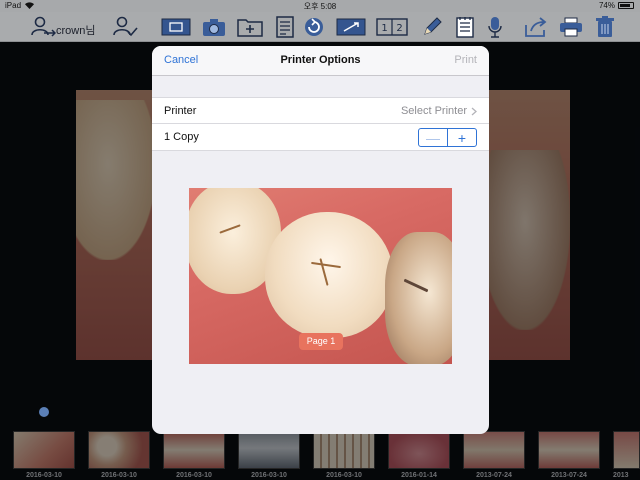 The image size is (640, 480). What do you see at coordinates (392, 27) in the screenshot?
I see `split-12-icon: 12` at bounding box center [392, 27].